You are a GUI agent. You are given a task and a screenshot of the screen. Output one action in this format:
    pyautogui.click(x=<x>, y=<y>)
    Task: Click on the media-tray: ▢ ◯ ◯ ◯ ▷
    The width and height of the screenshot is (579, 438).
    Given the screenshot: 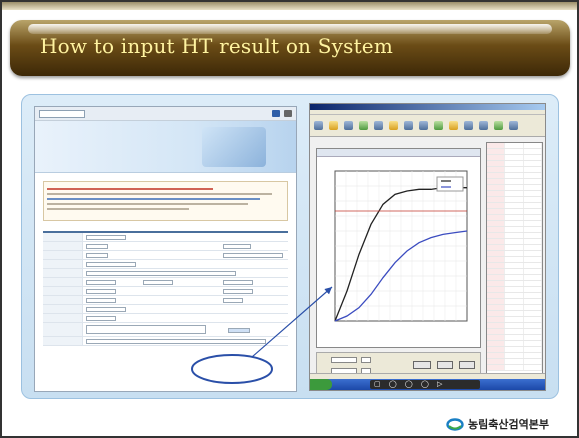 What is the action you would take?
    pyautogui.click(x=425, y=384)
    